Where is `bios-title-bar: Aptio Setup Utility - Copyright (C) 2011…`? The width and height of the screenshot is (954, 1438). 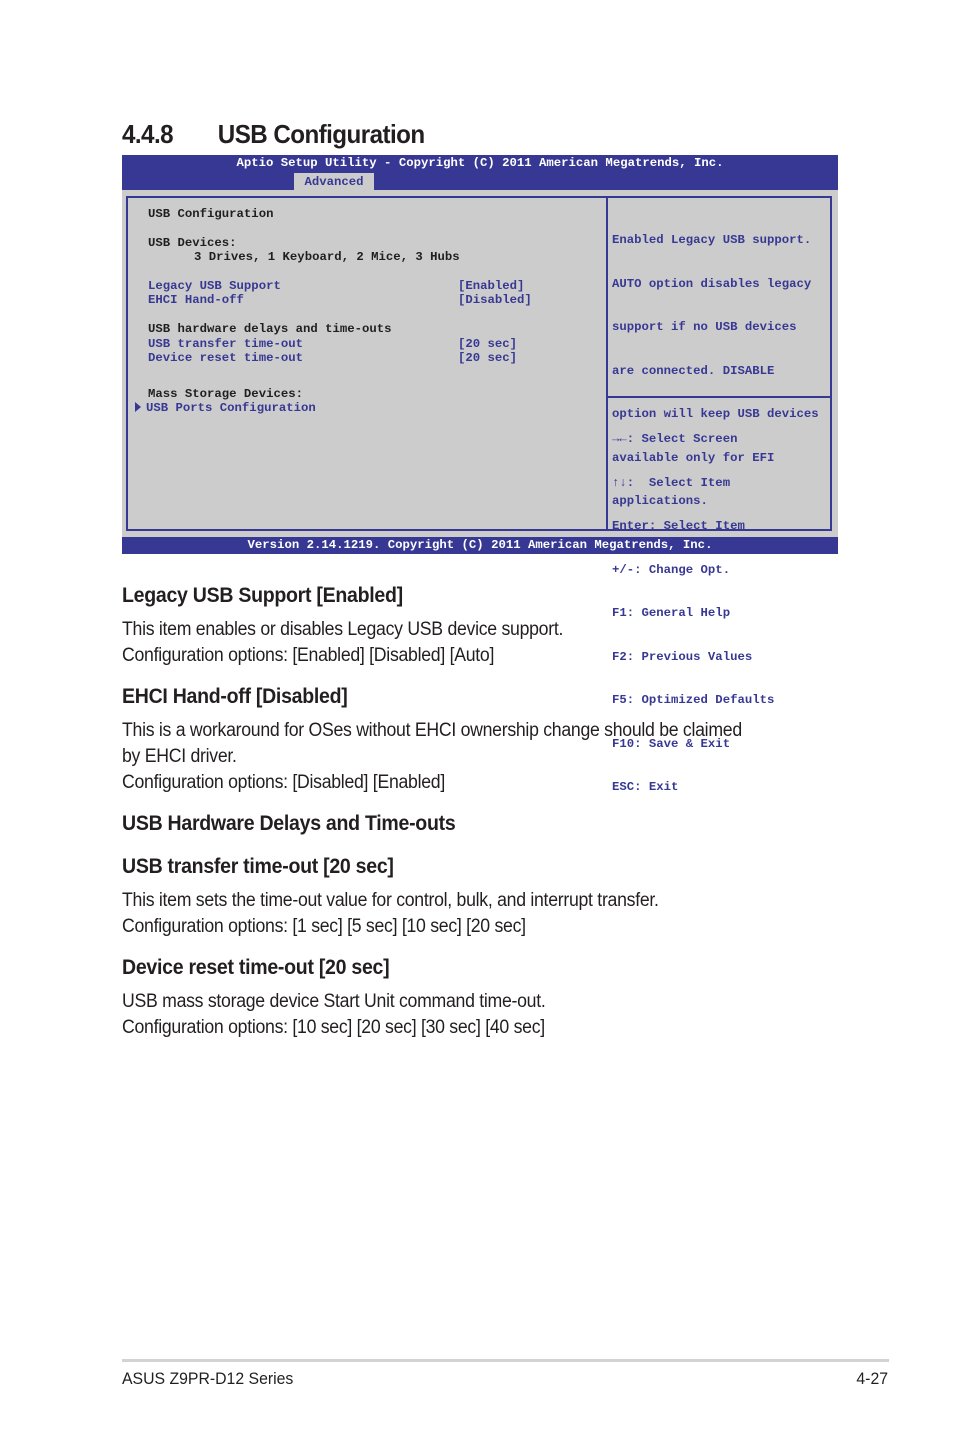 bios-title-bar: Aptio Setup Utility - Copyright (C) 2011… is located at coordinates (480, 172).